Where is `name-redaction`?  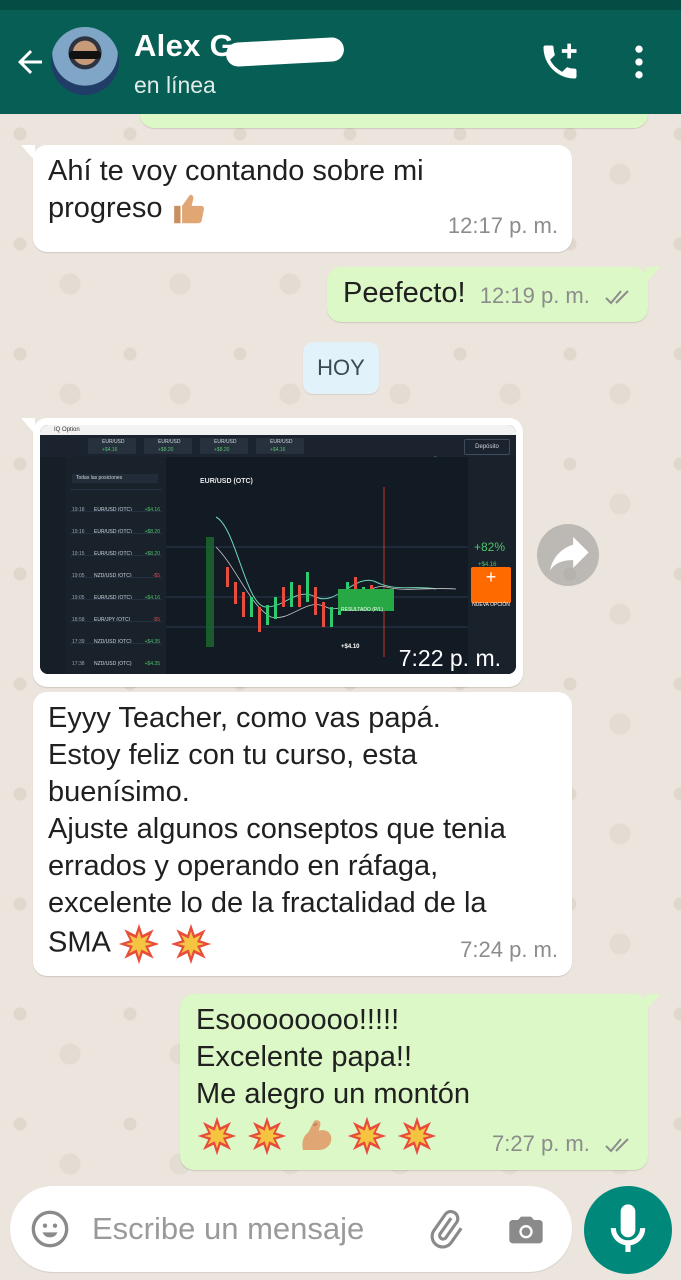
name-redaction is located at coordinates (285, 52).